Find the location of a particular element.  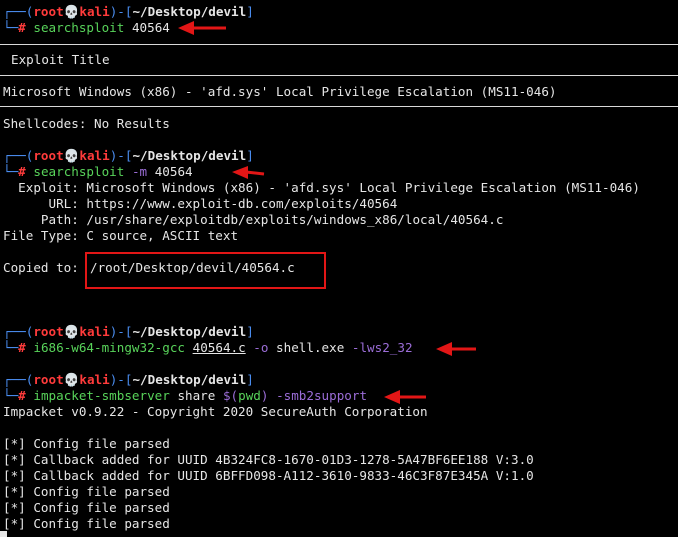

command-line-2: └─# searchsploit -m 40564 is located at coordinates (98, 172).